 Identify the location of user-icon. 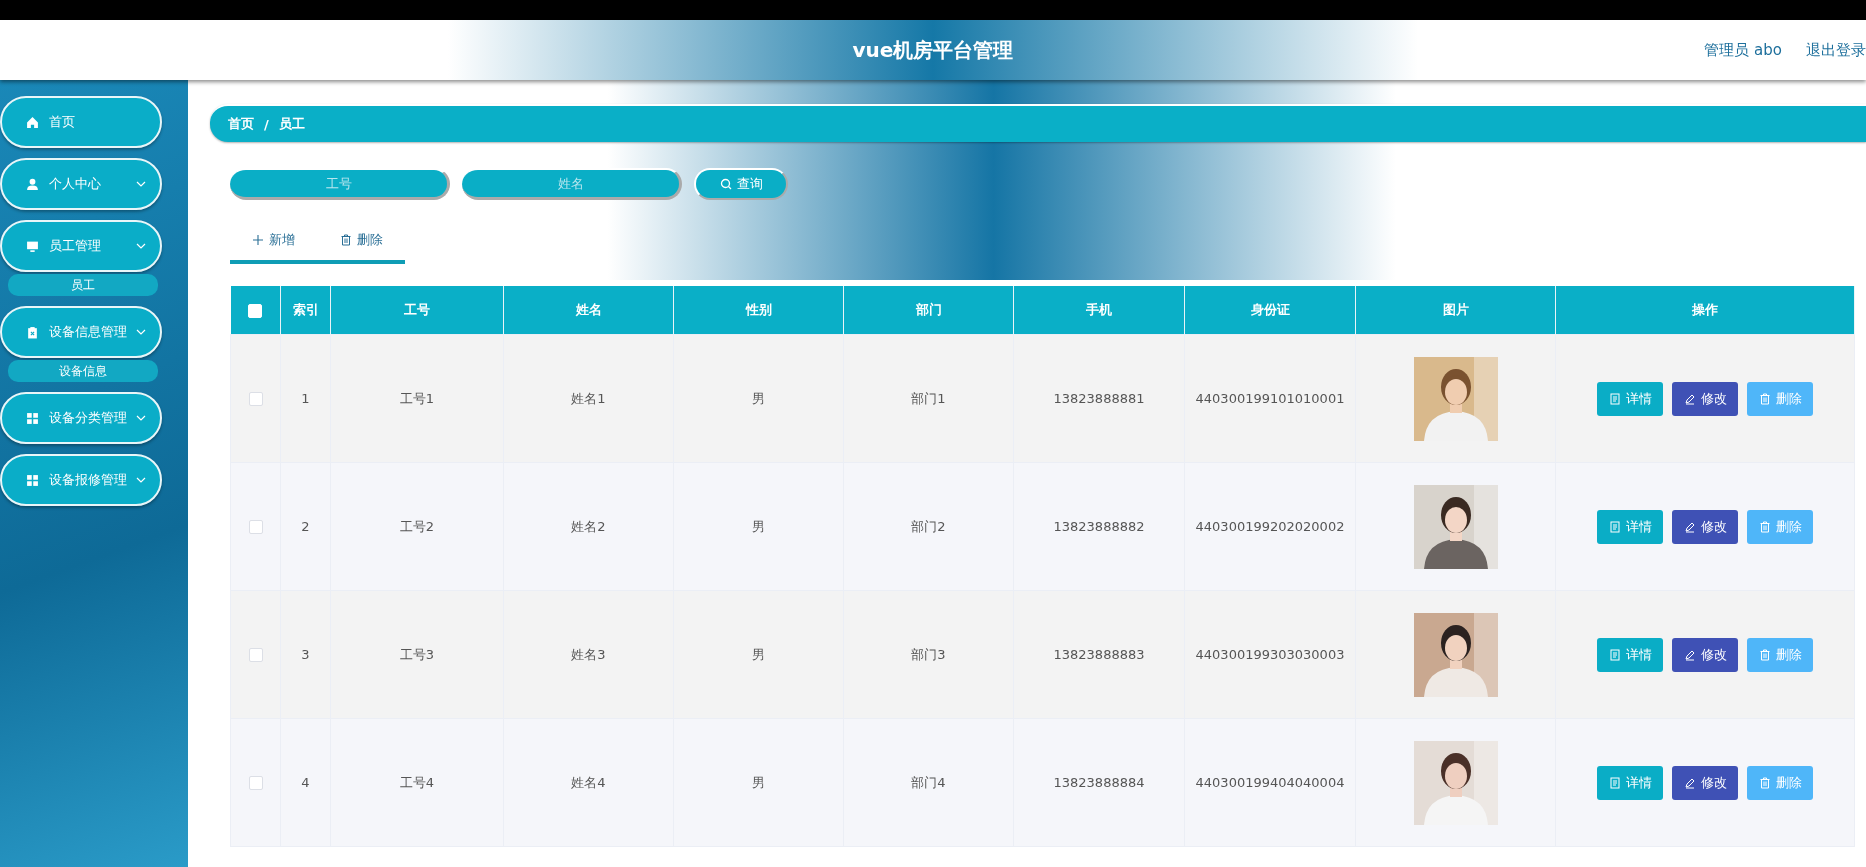
(32, 184).